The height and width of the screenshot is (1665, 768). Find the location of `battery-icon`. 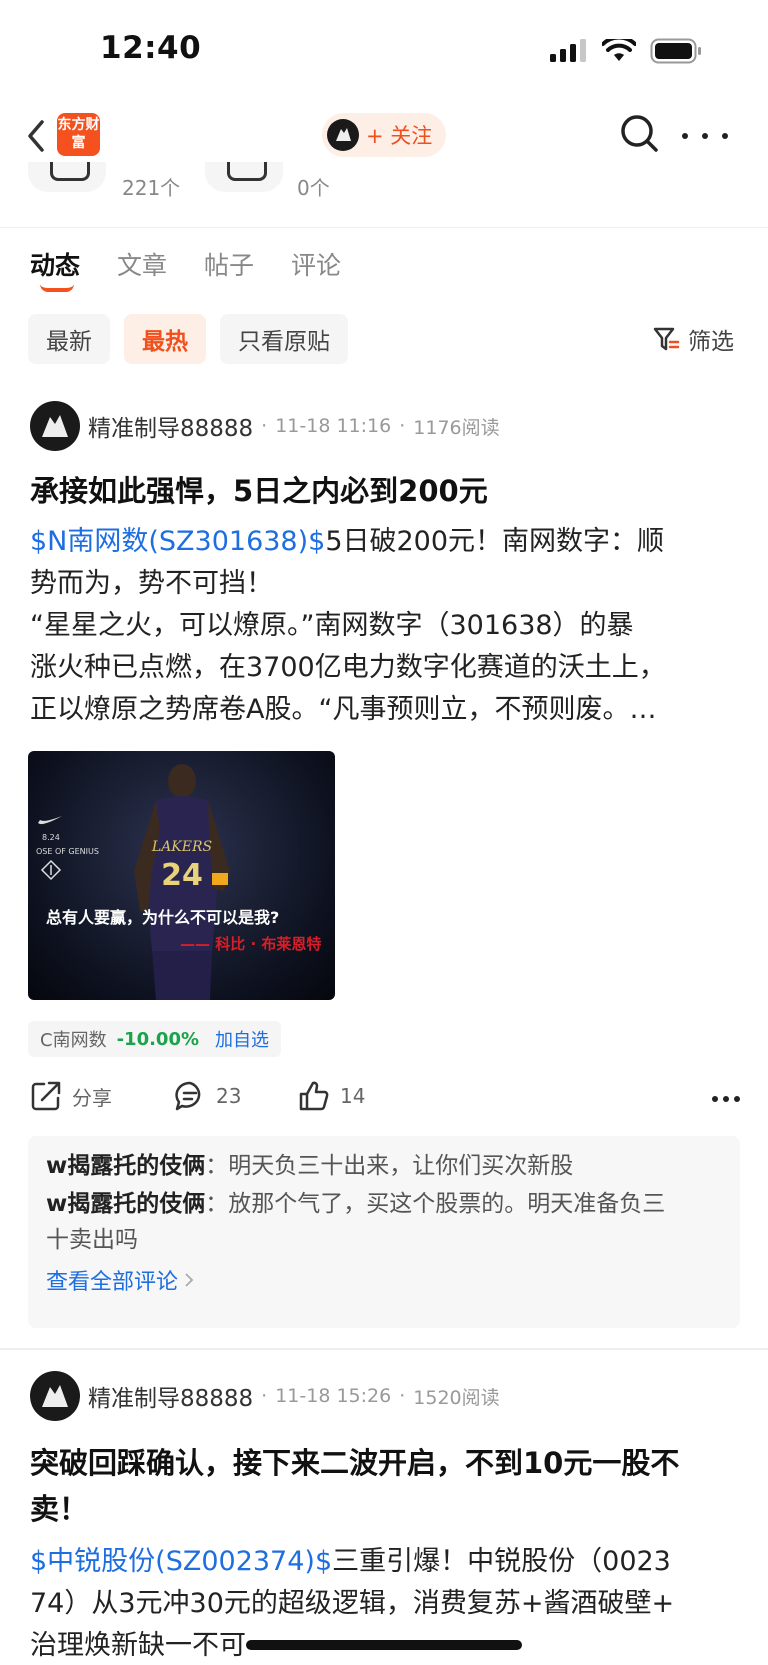

battery-icon is located at coordinates (675, 51).